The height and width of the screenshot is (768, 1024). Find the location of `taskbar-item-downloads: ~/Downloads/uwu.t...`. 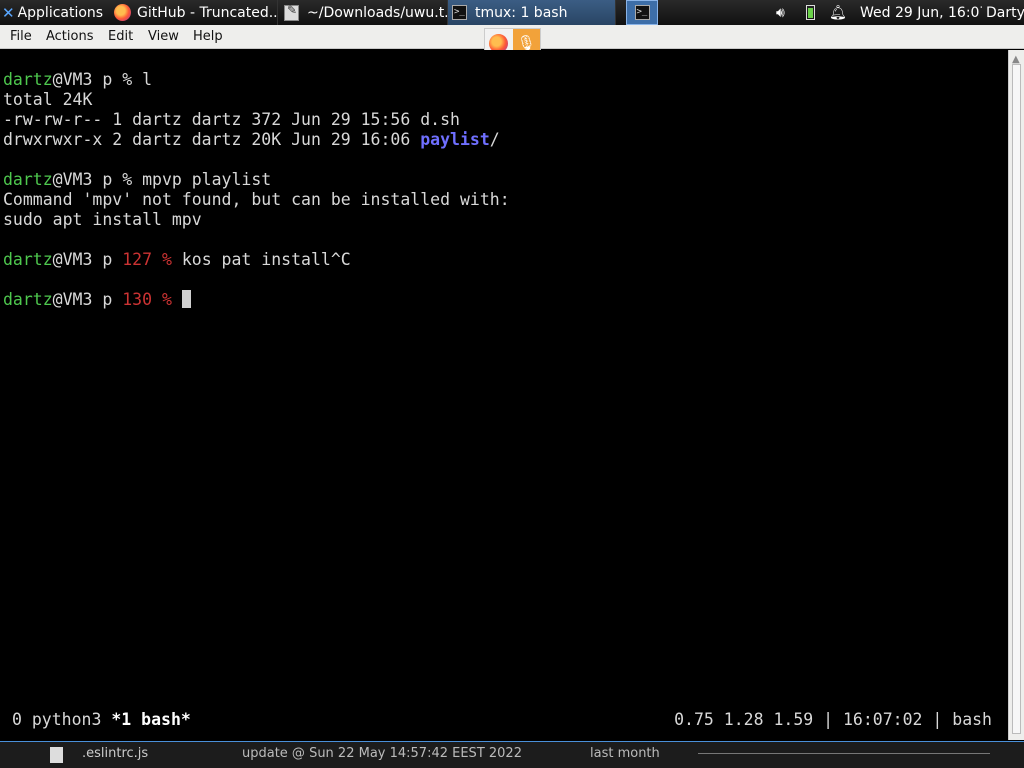

taskbar-item-downloads: ~/Downloads/uwu.t... is located at coordinates (364, 12).